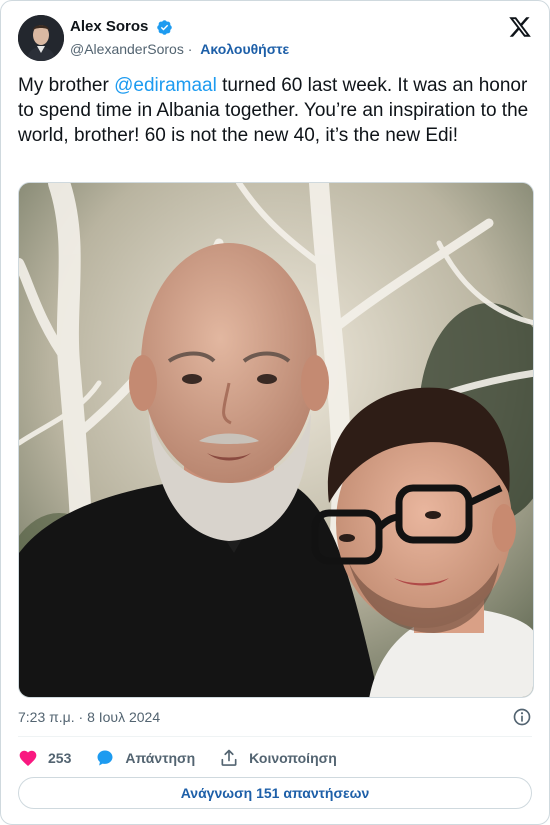 The width and height of the screenshot is (550, 825). I want to click on share-button: Κοινοποίηση, so click(278, 758).